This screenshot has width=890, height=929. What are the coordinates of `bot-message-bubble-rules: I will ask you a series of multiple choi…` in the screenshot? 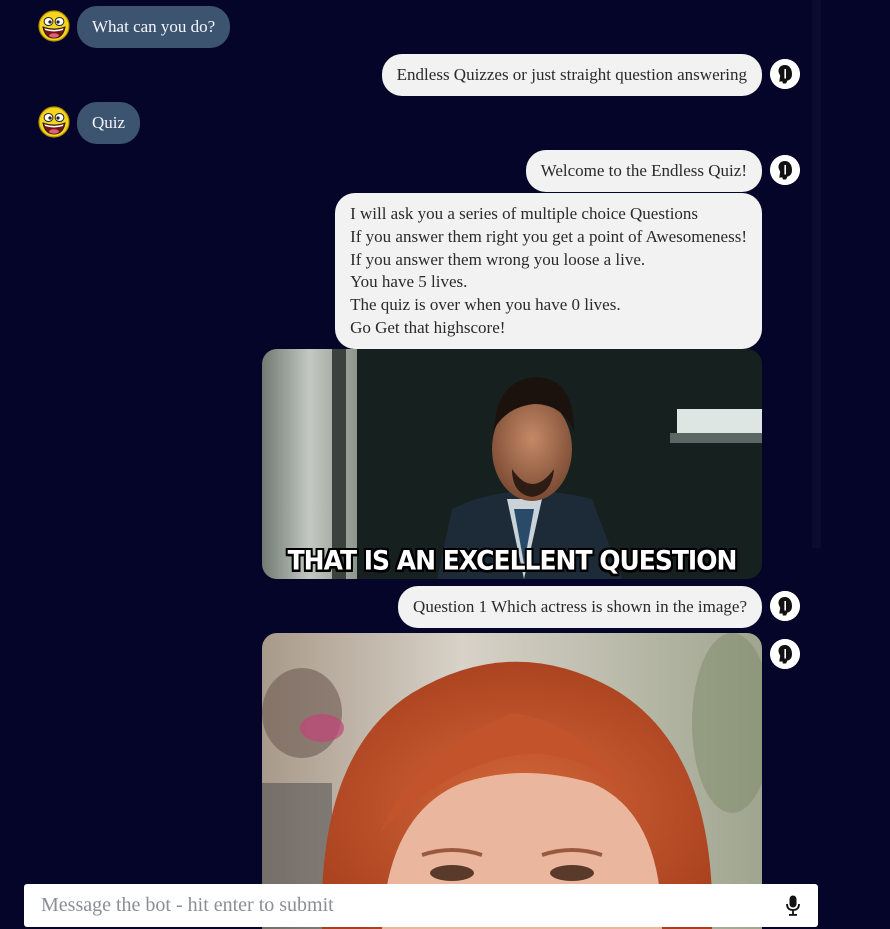 It's located at (548, 271).